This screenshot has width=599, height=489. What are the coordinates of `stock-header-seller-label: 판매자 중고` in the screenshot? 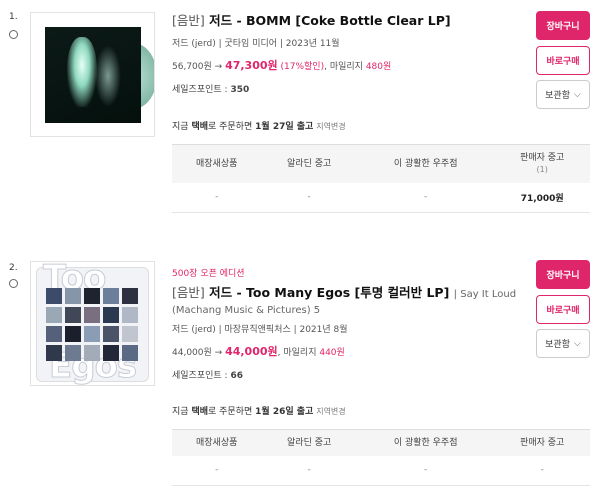 It's located at (542, 157).